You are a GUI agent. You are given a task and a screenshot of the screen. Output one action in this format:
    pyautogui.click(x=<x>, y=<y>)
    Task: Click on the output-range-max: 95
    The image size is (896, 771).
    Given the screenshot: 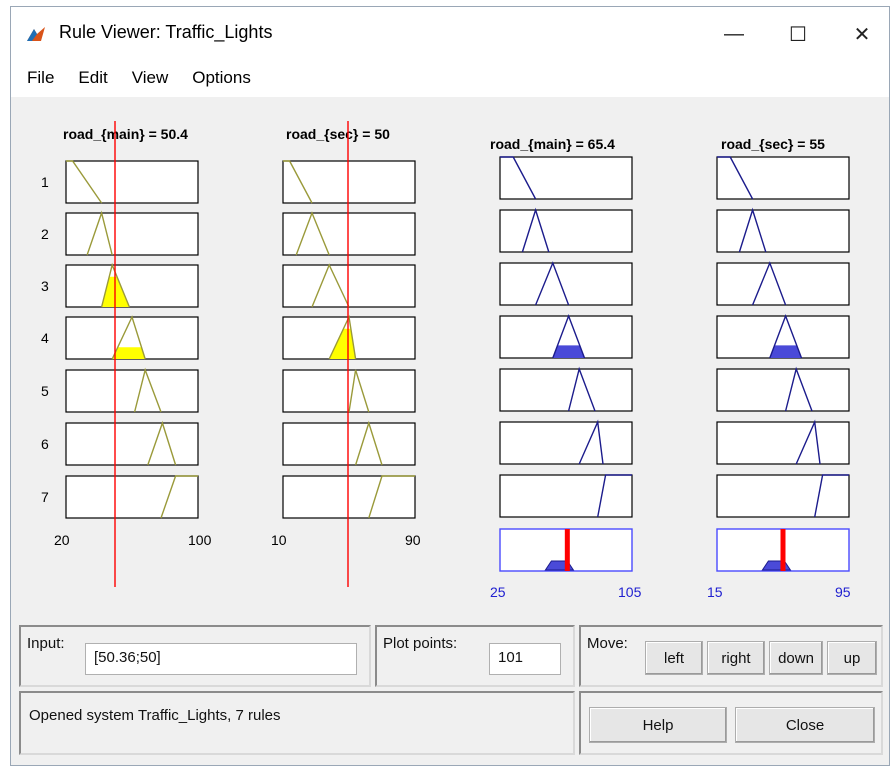 What is the action you would take?
    pyautogui.click(x=843, y=592)
    